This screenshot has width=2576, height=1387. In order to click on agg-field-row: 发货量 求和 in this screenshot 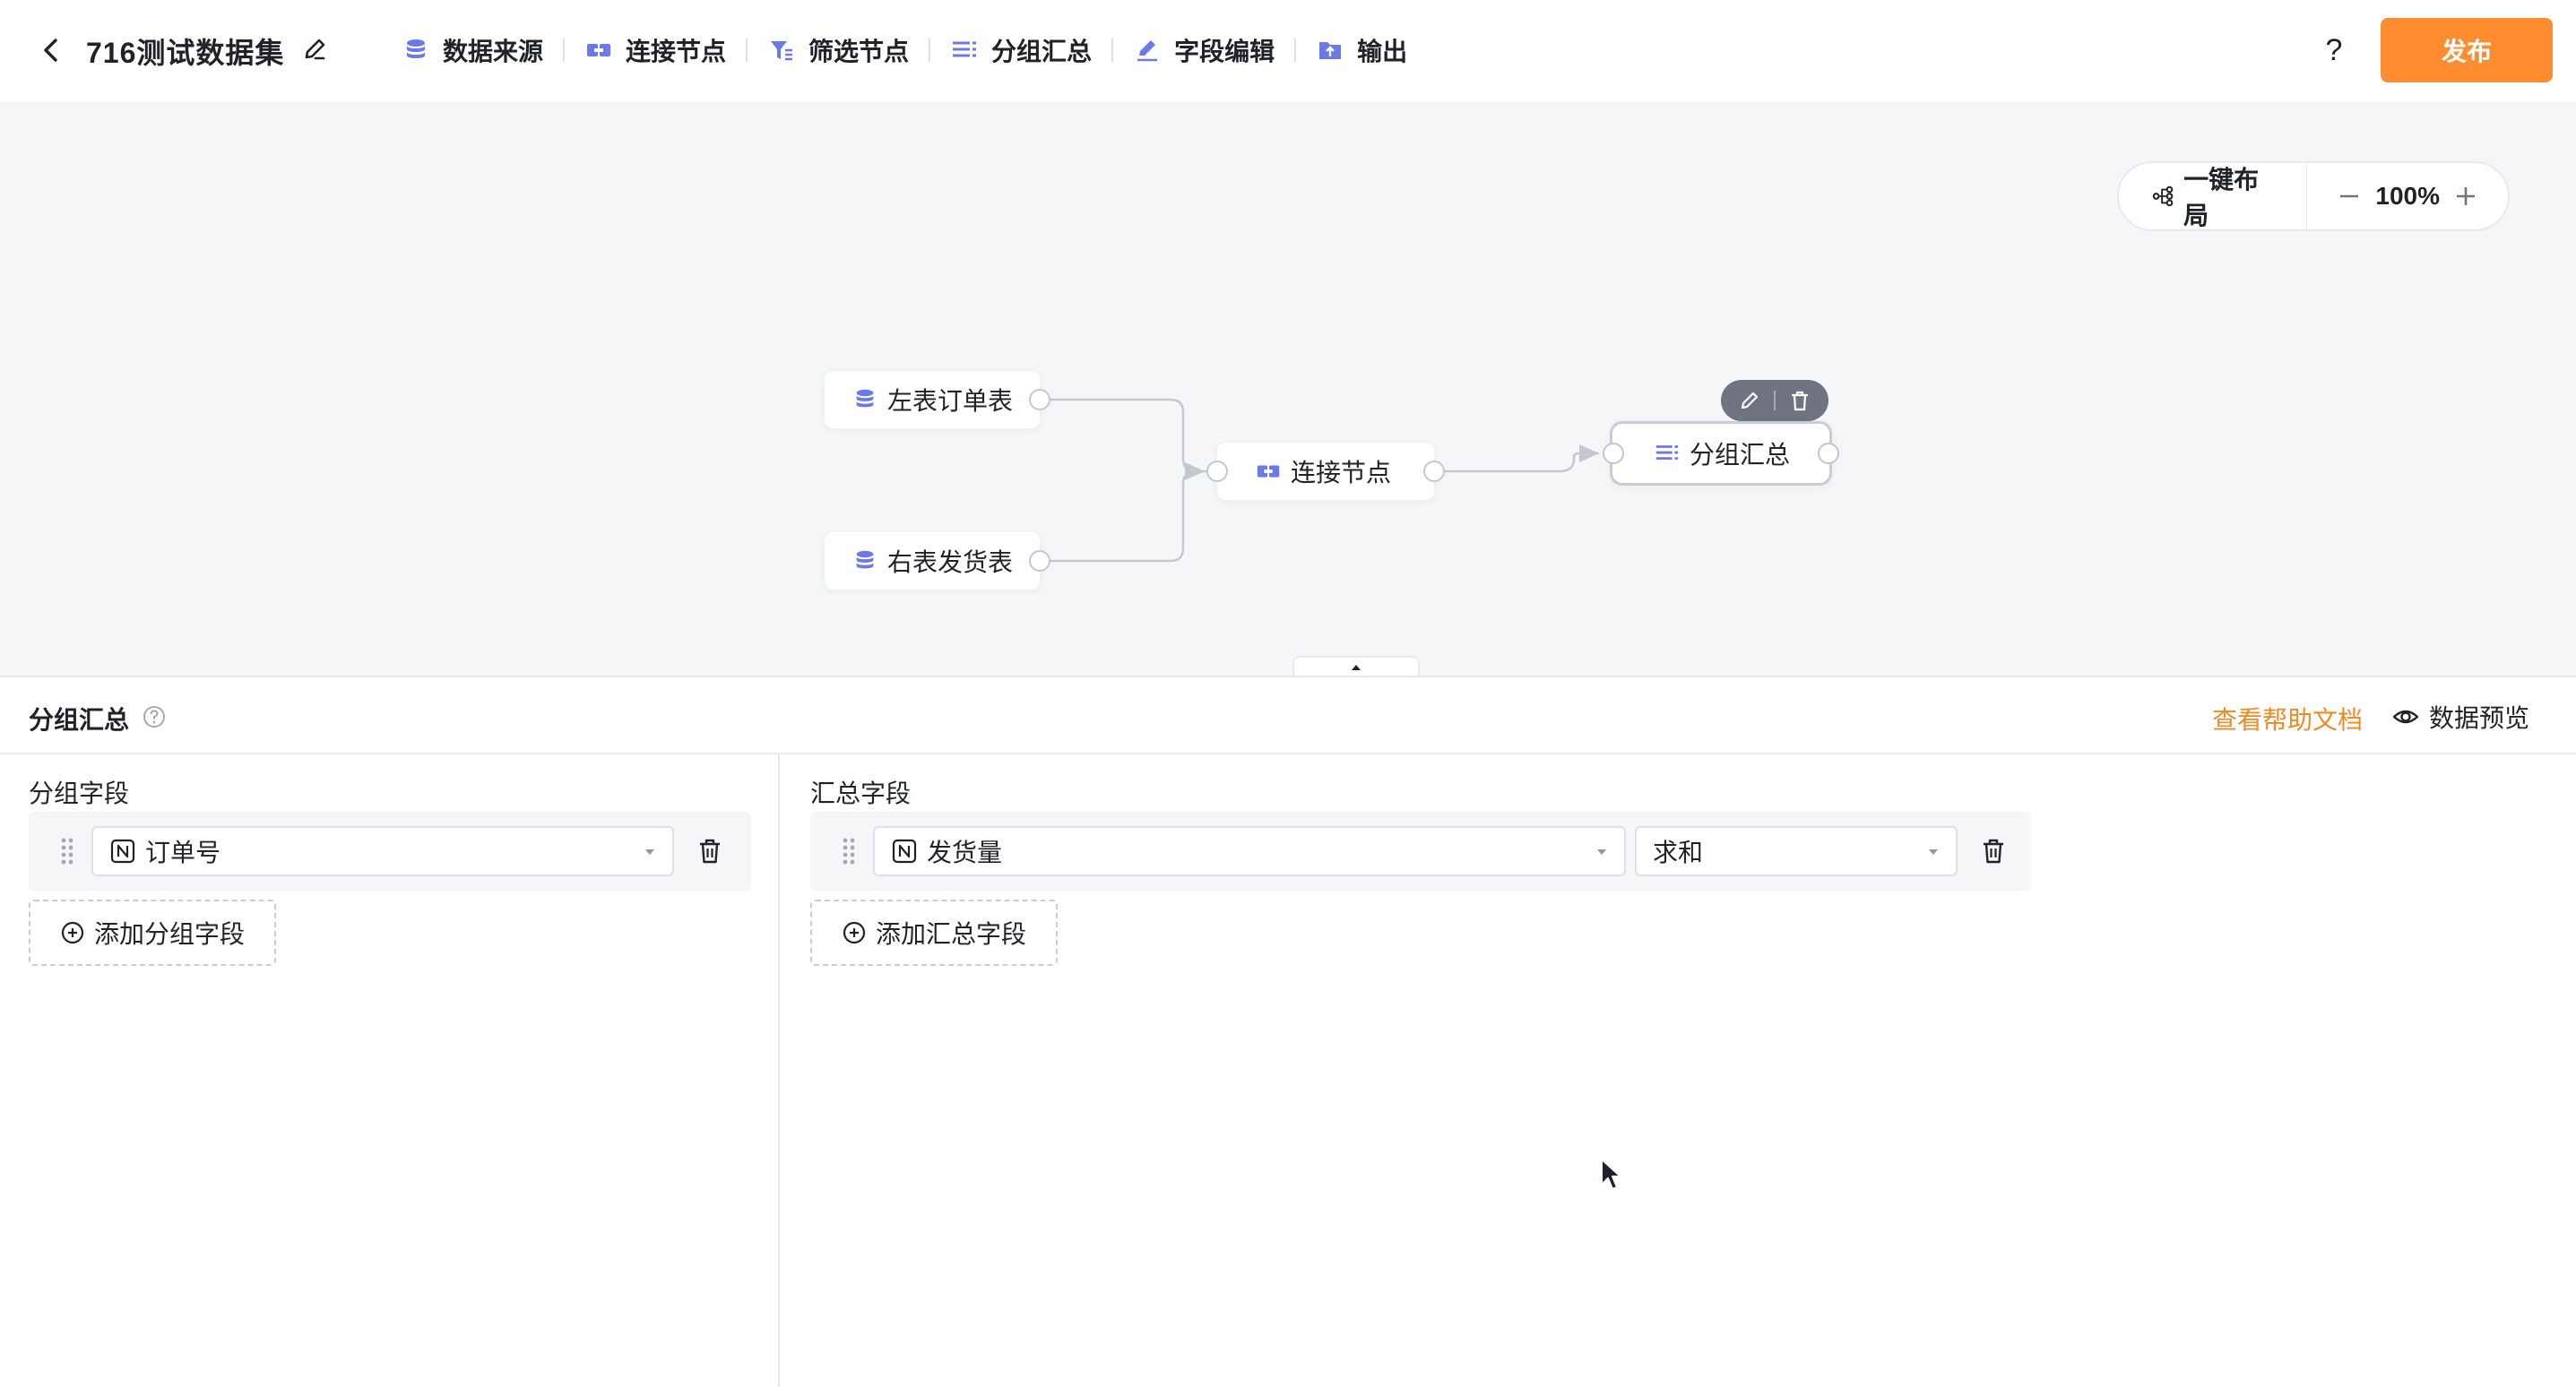, I will do `click(1420, 851)`.